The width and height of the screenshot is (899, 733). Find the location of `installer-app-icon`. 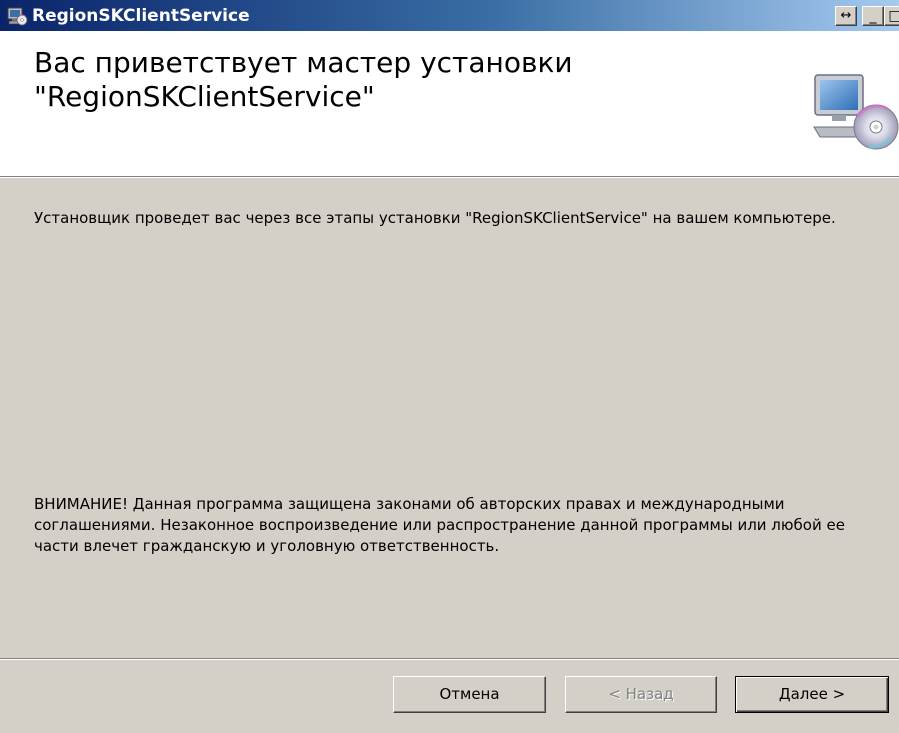

installer-app-icon is located at coordinates (17, 16).